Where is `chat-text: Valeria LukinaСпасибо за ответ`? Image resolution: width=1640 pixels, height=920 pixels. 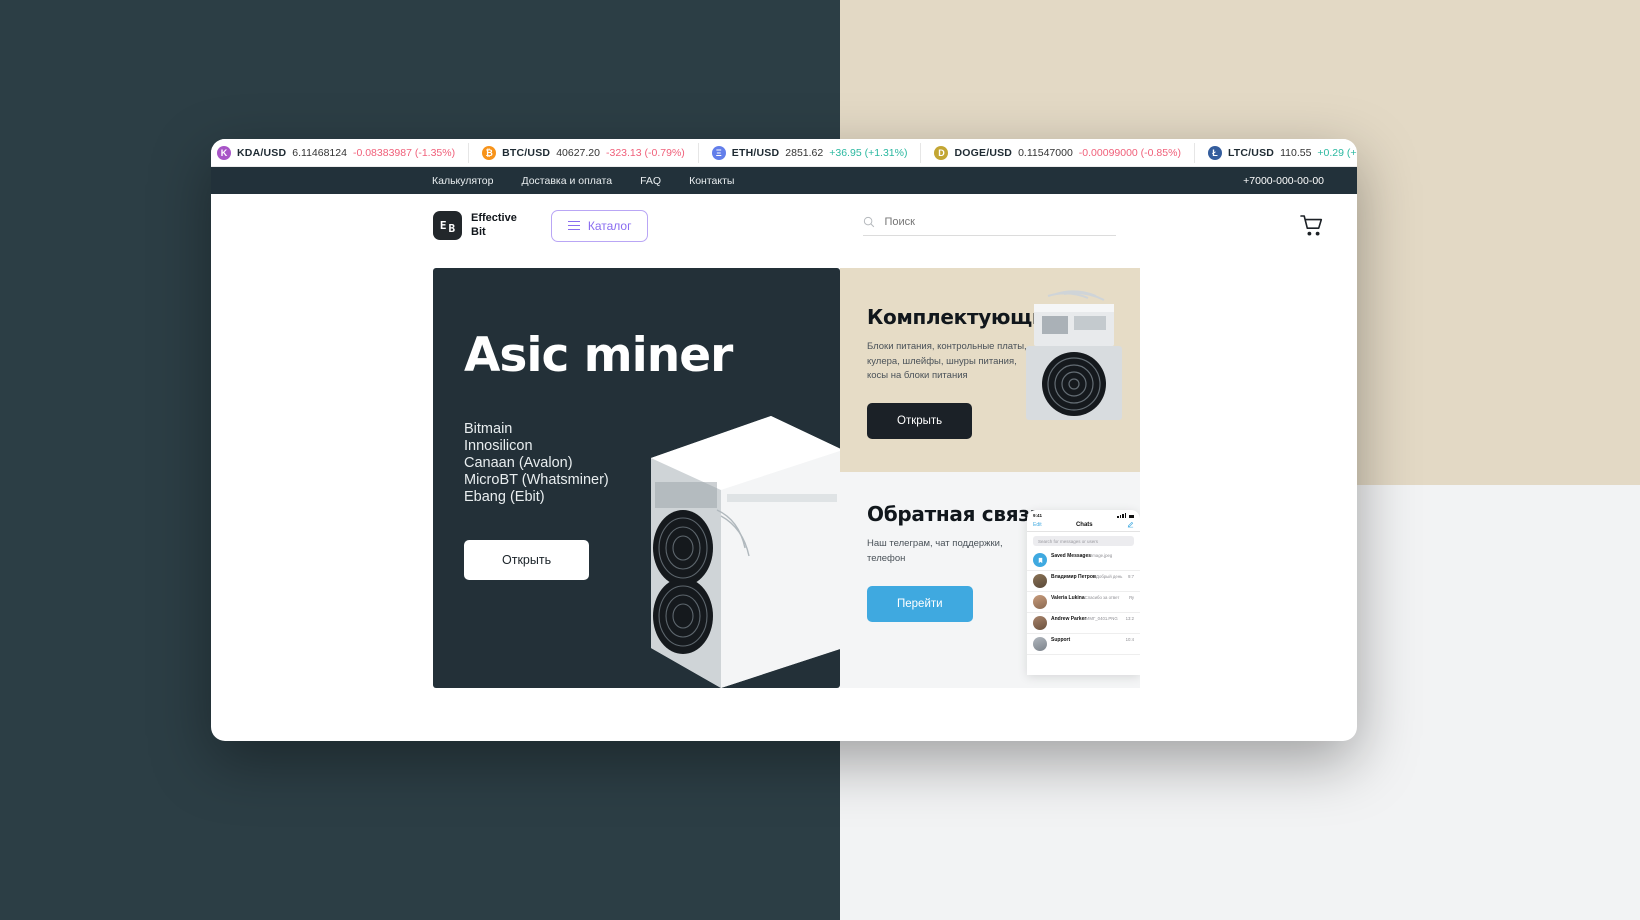
chat-text: Valeria LukinaСпасибо за ответ is located at coordinates (1088, 598).